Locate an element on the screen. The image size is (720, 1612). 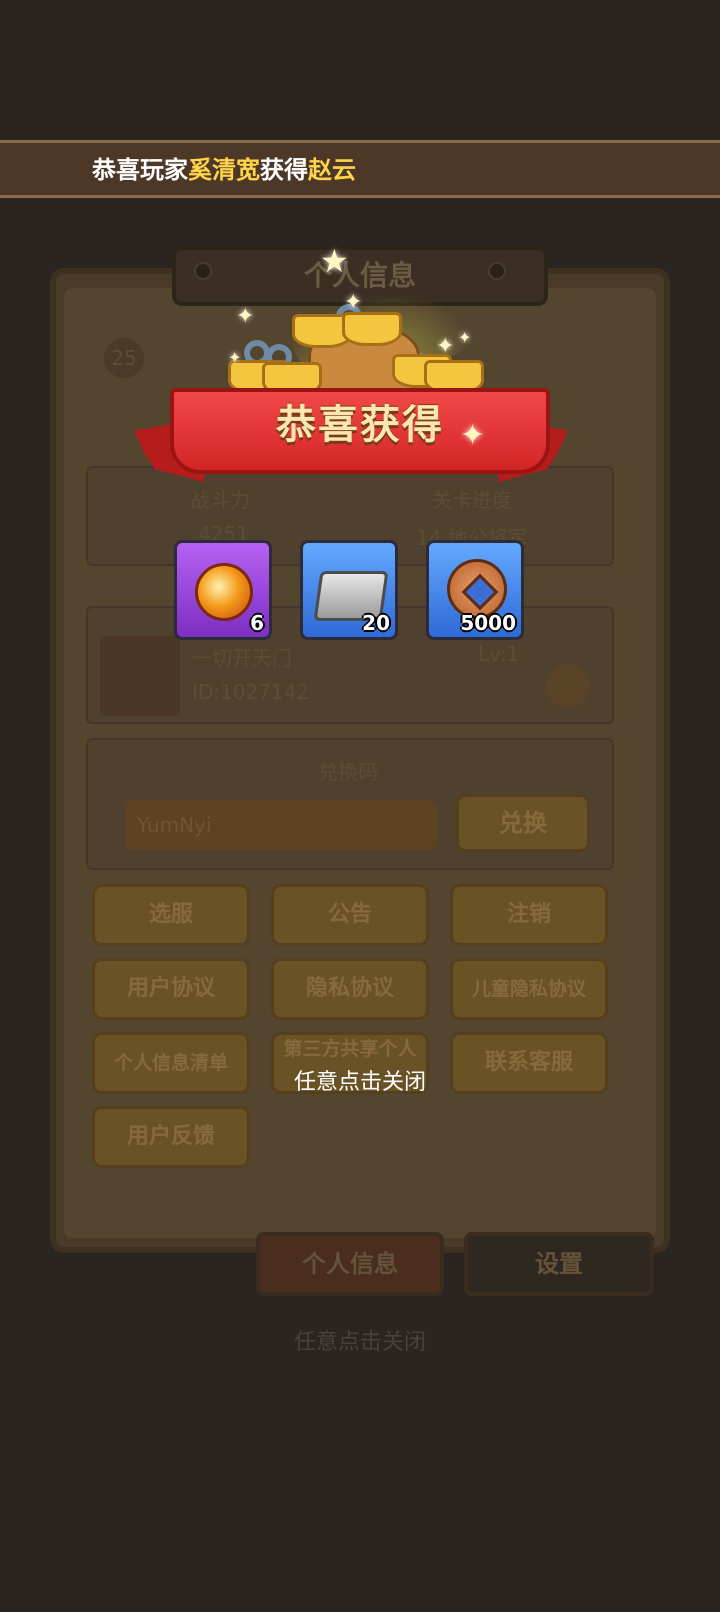
reward-item: 5000 is located at coordinates (475, 590).